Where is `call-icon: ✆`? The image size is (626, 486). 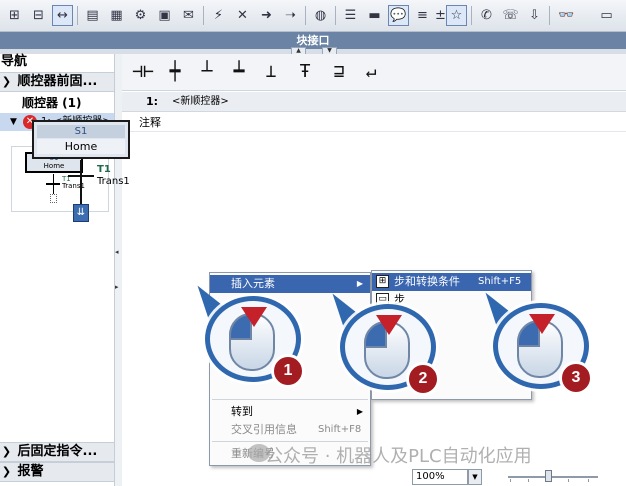
call-icon: ✆ is located at coordinates (486, 15).